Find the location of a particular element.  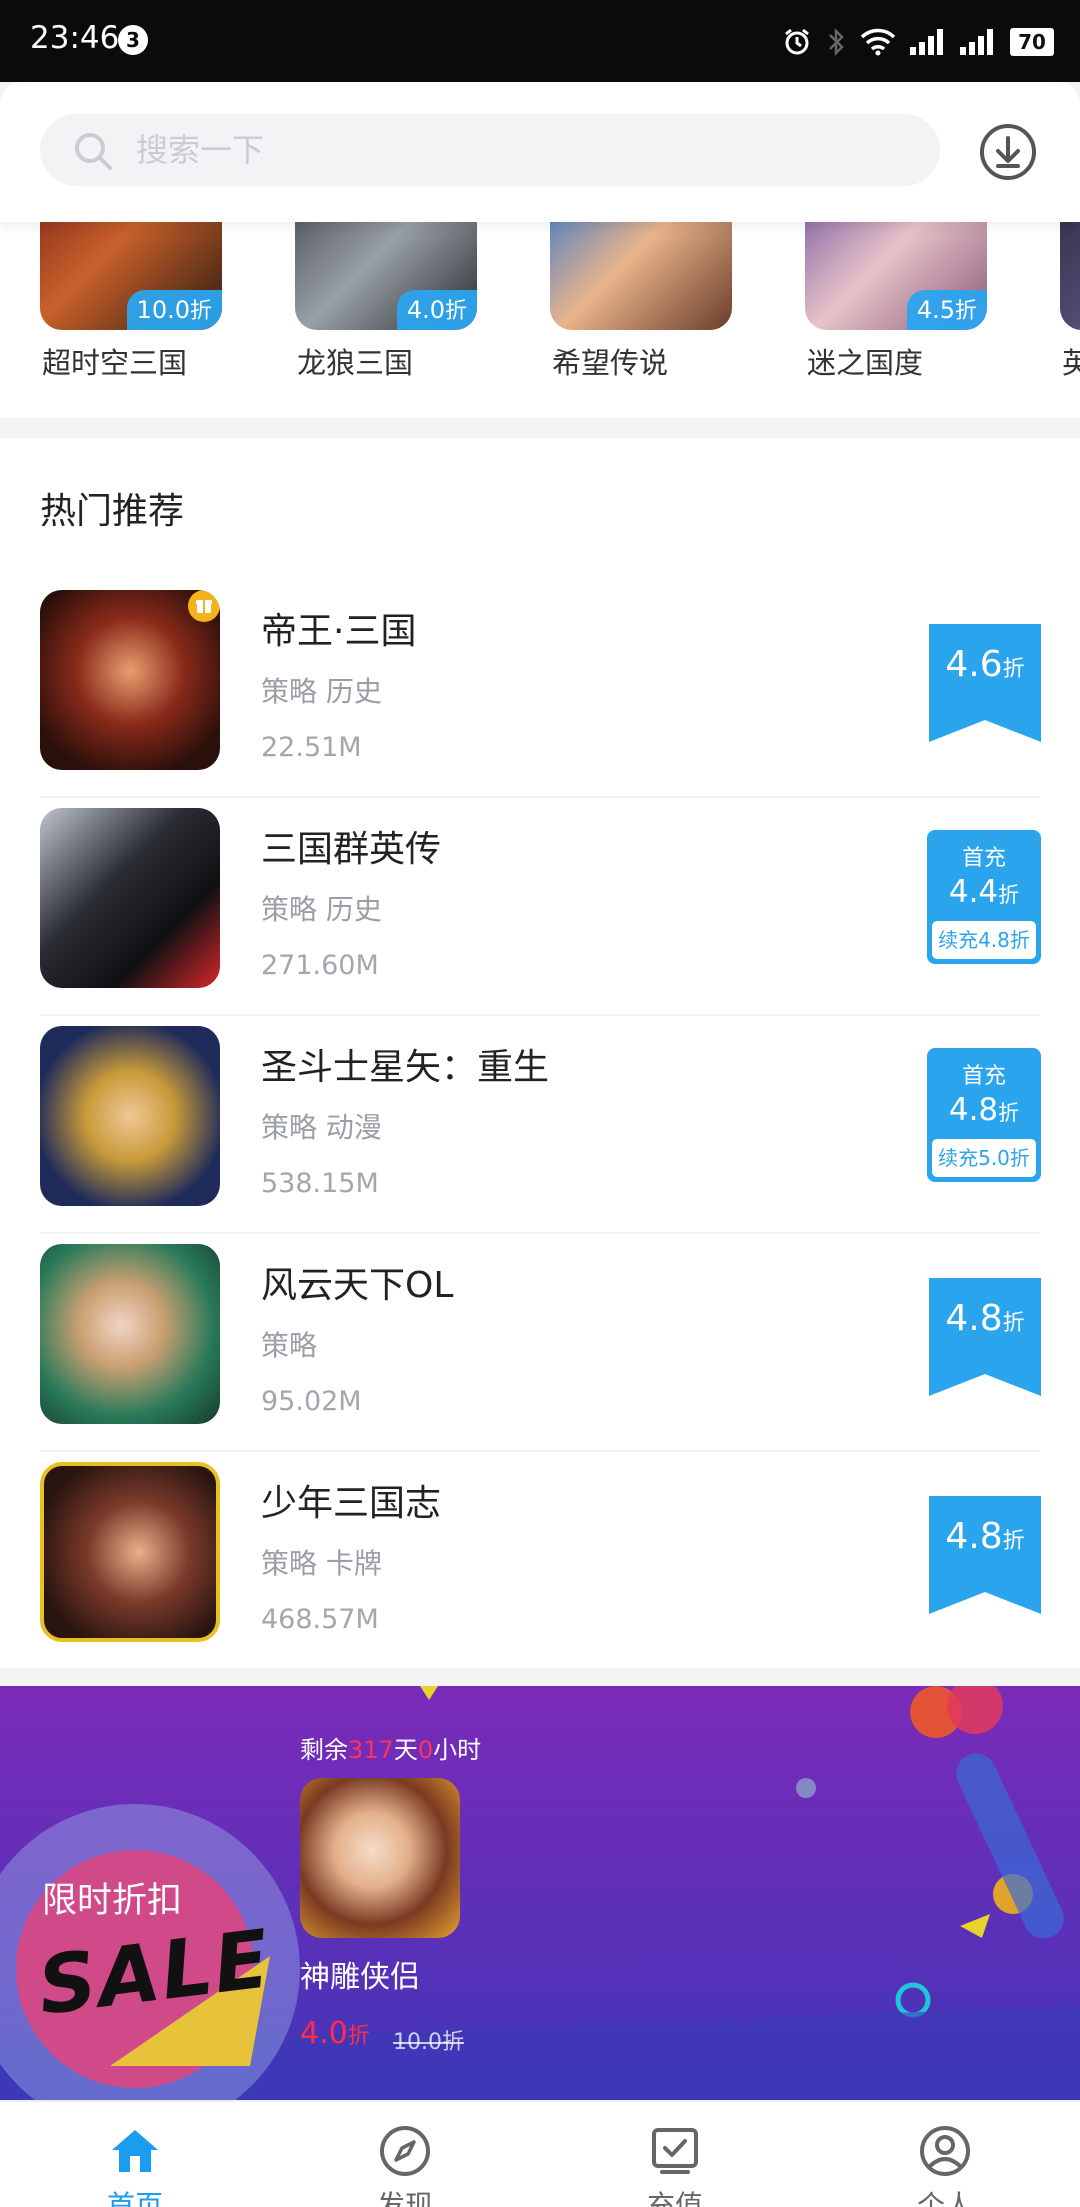

app-list-item: 帝王·三国 策略 历史 22.51M 4.6折 is located at coordinates (540, 689).